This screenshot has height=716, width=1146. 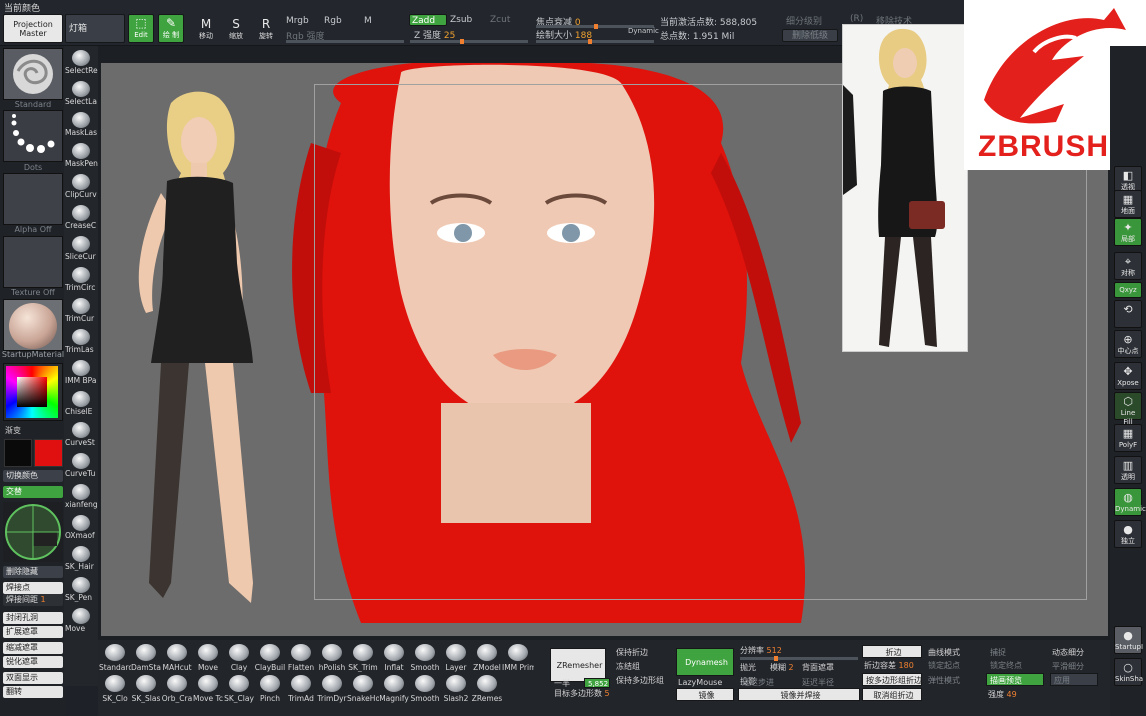 What do you see at coordinates (81, 558) in the screenshot?
I see `brush-shelf-item: SK_Hair` at bounding box center [81, 558].